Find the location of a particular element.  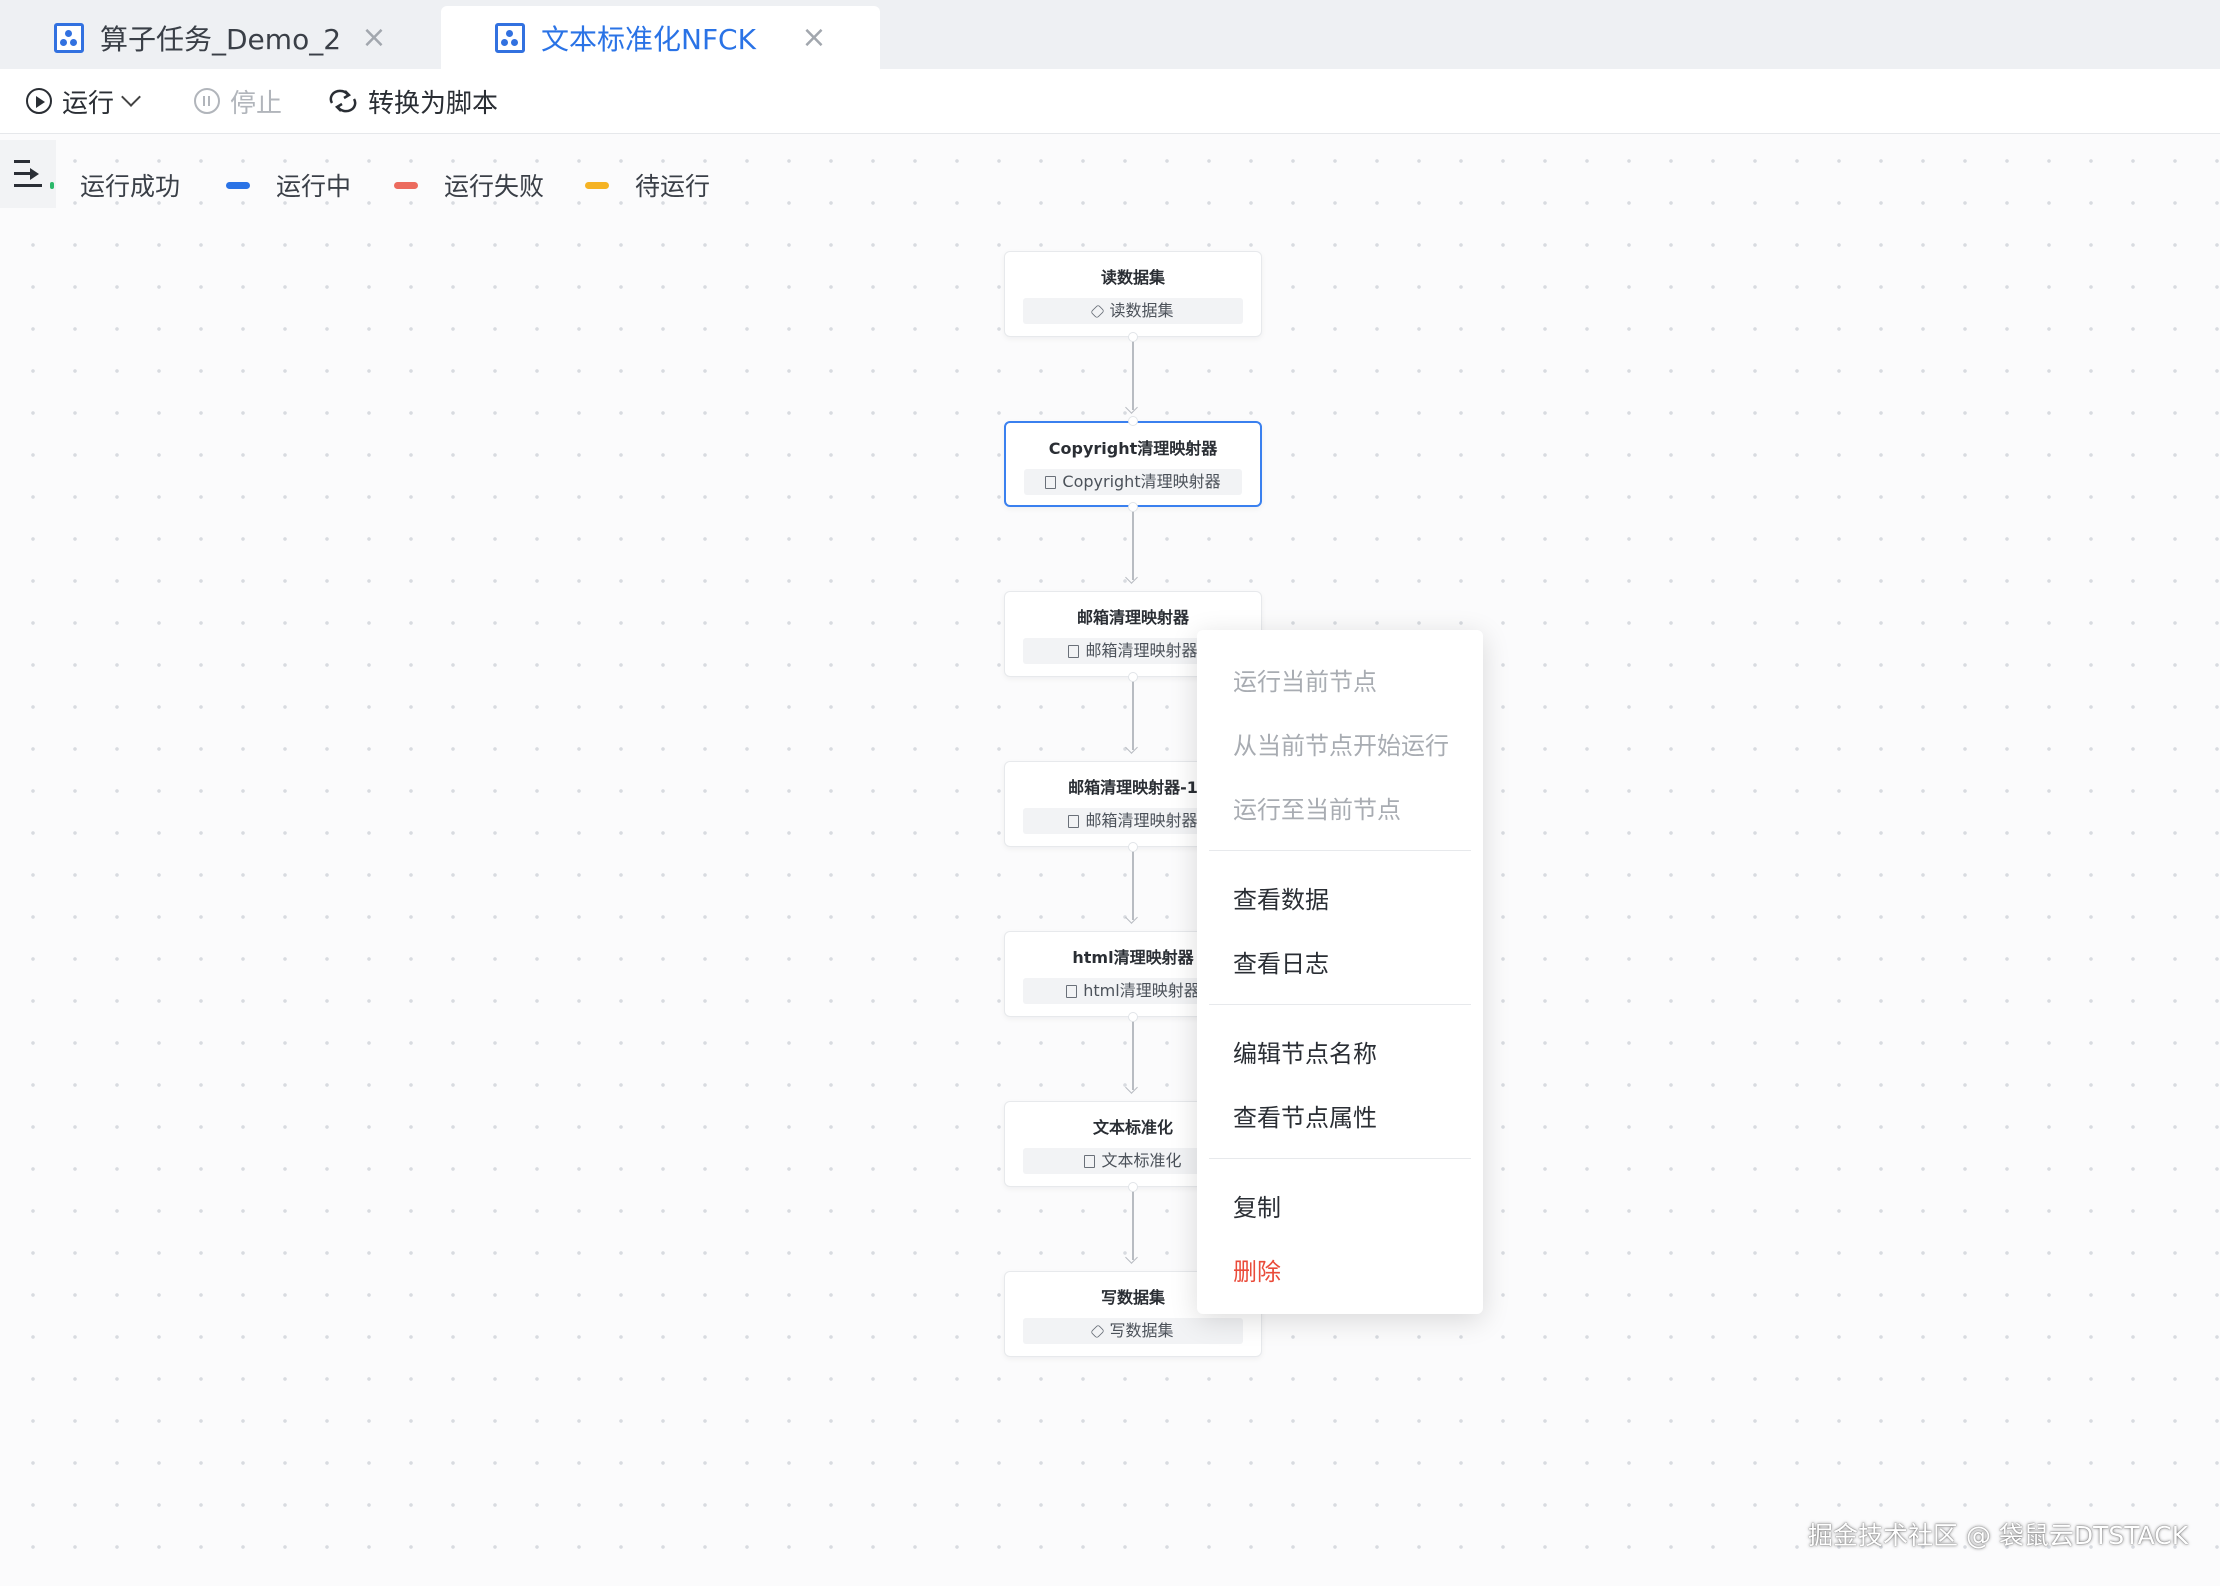

legend-item-running: 运行中 is located at coordinates (288, 185).